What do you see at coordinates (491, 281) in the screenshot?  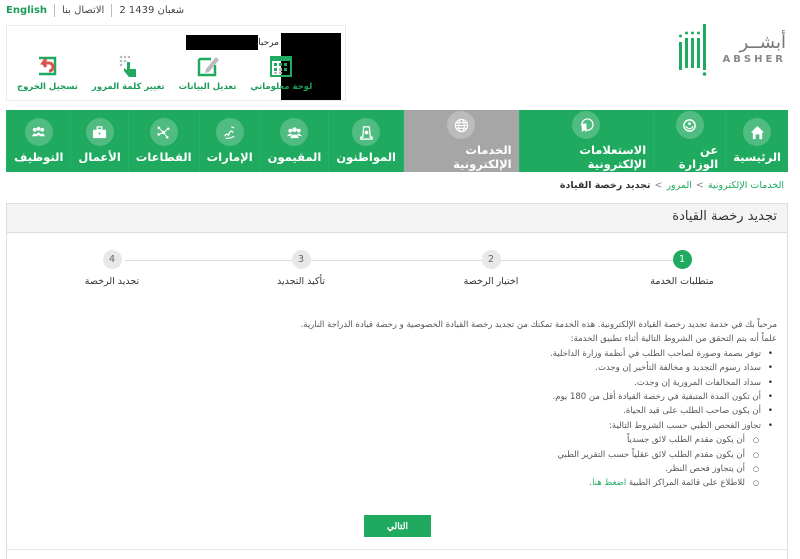 I see `step-label: اختيار الرخصة` at bounding box center [491, 281].